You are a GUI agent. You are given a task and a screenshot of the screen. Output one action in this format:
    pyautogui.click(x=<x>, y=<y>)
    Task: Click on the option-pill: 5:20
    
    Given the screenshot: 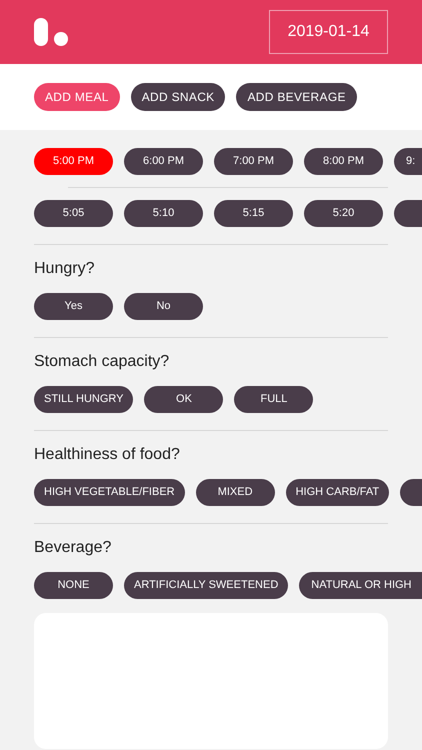 What is the action you would take?
    pyautogui.click(x=343, y=213)
    